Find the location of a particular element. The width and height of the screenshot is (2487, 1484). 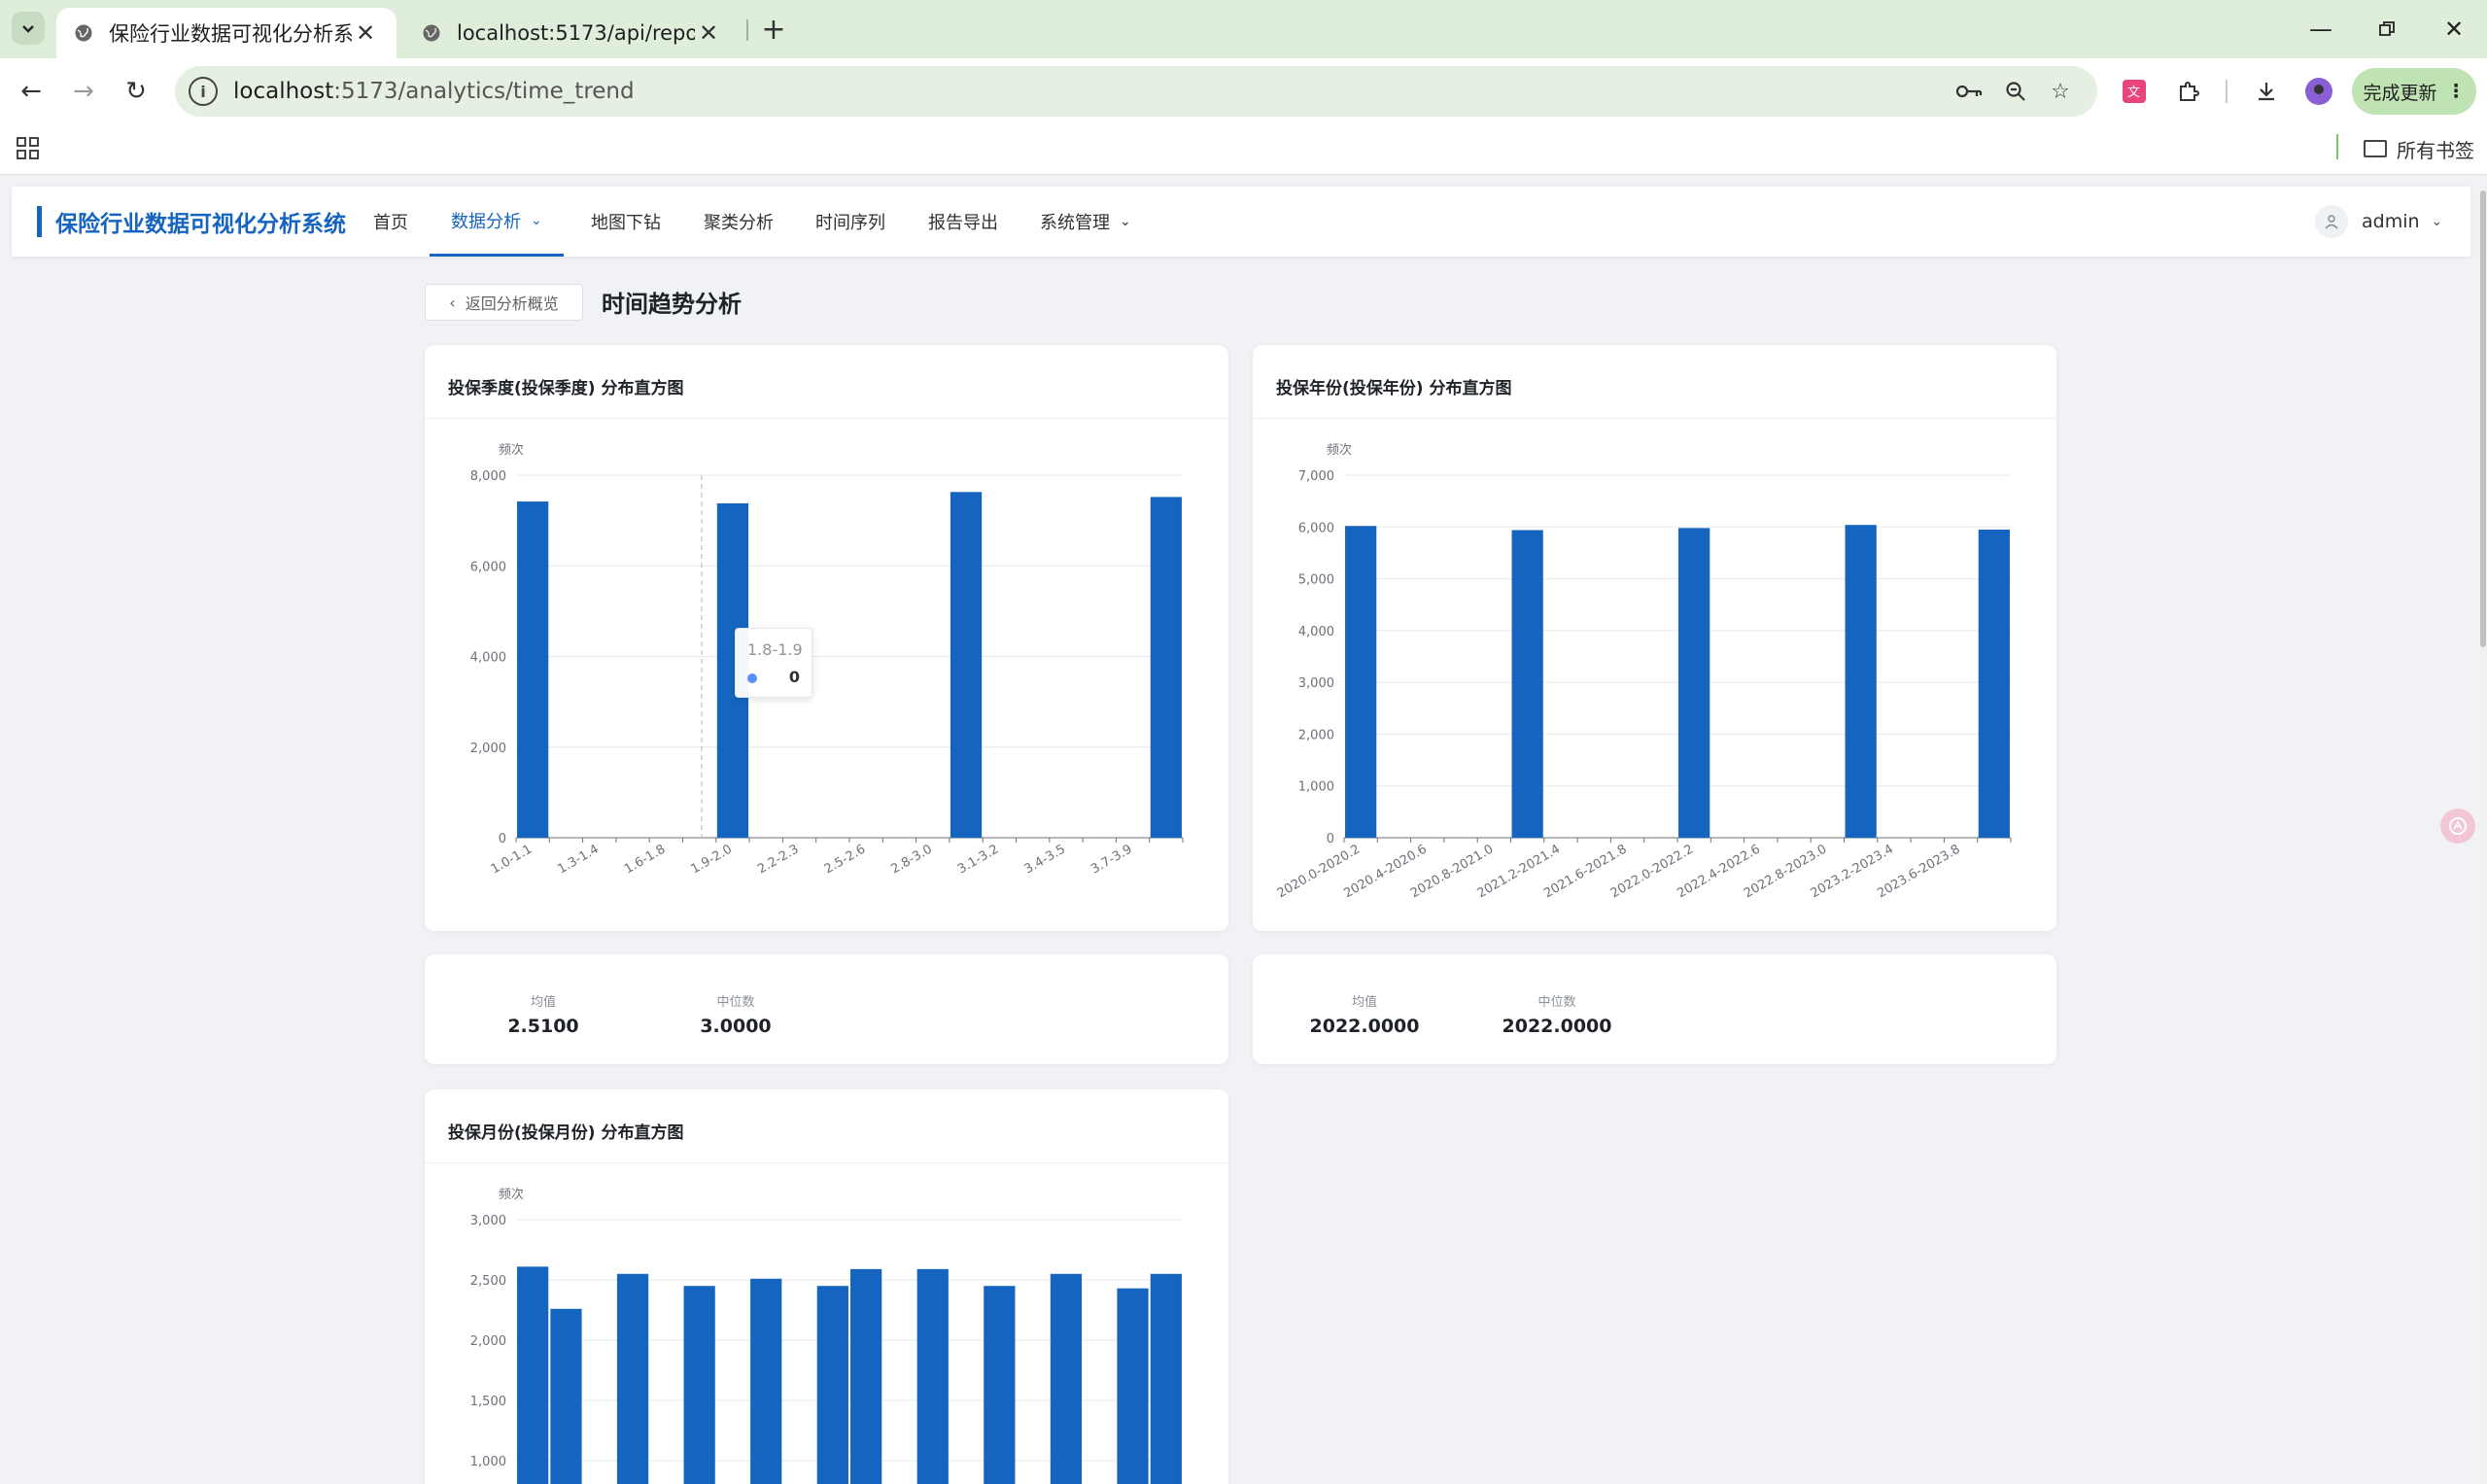

toolbar-separator is located at coordinates (2227, 91).